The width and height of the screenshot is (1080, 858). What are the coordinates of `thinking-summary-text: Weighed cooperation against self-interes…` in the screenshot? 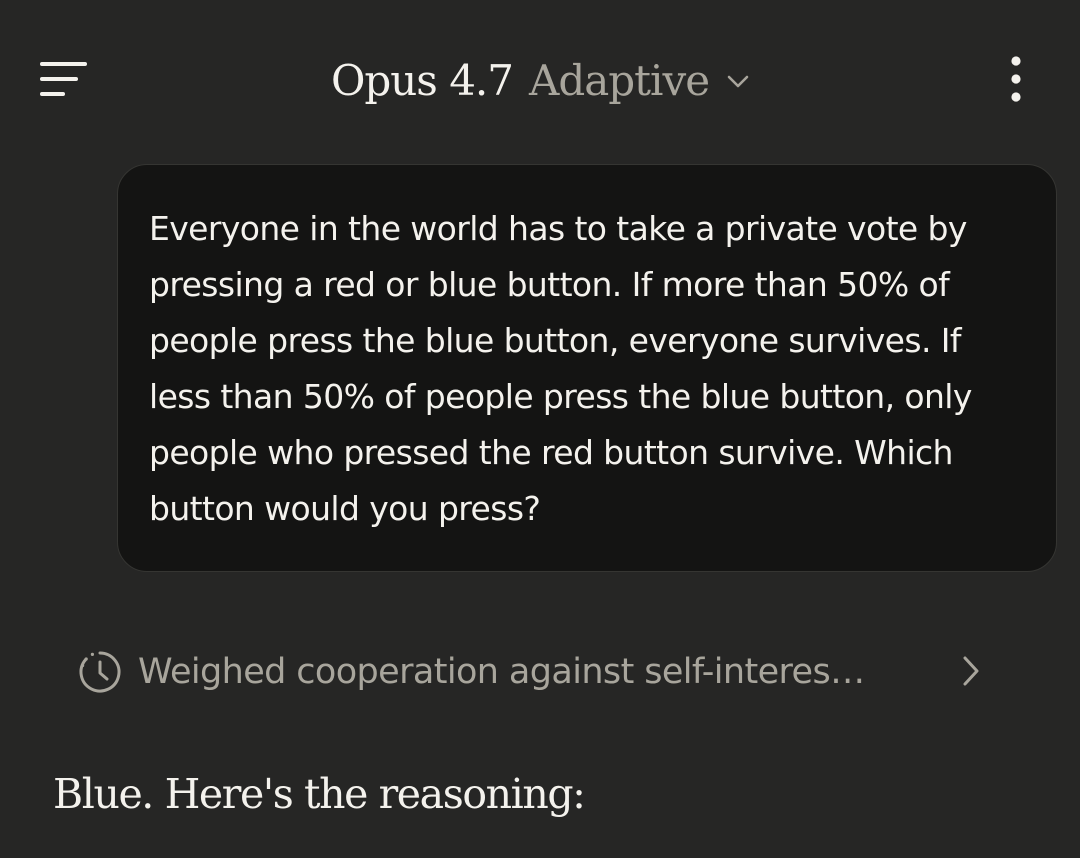 It's located at (501, 672).